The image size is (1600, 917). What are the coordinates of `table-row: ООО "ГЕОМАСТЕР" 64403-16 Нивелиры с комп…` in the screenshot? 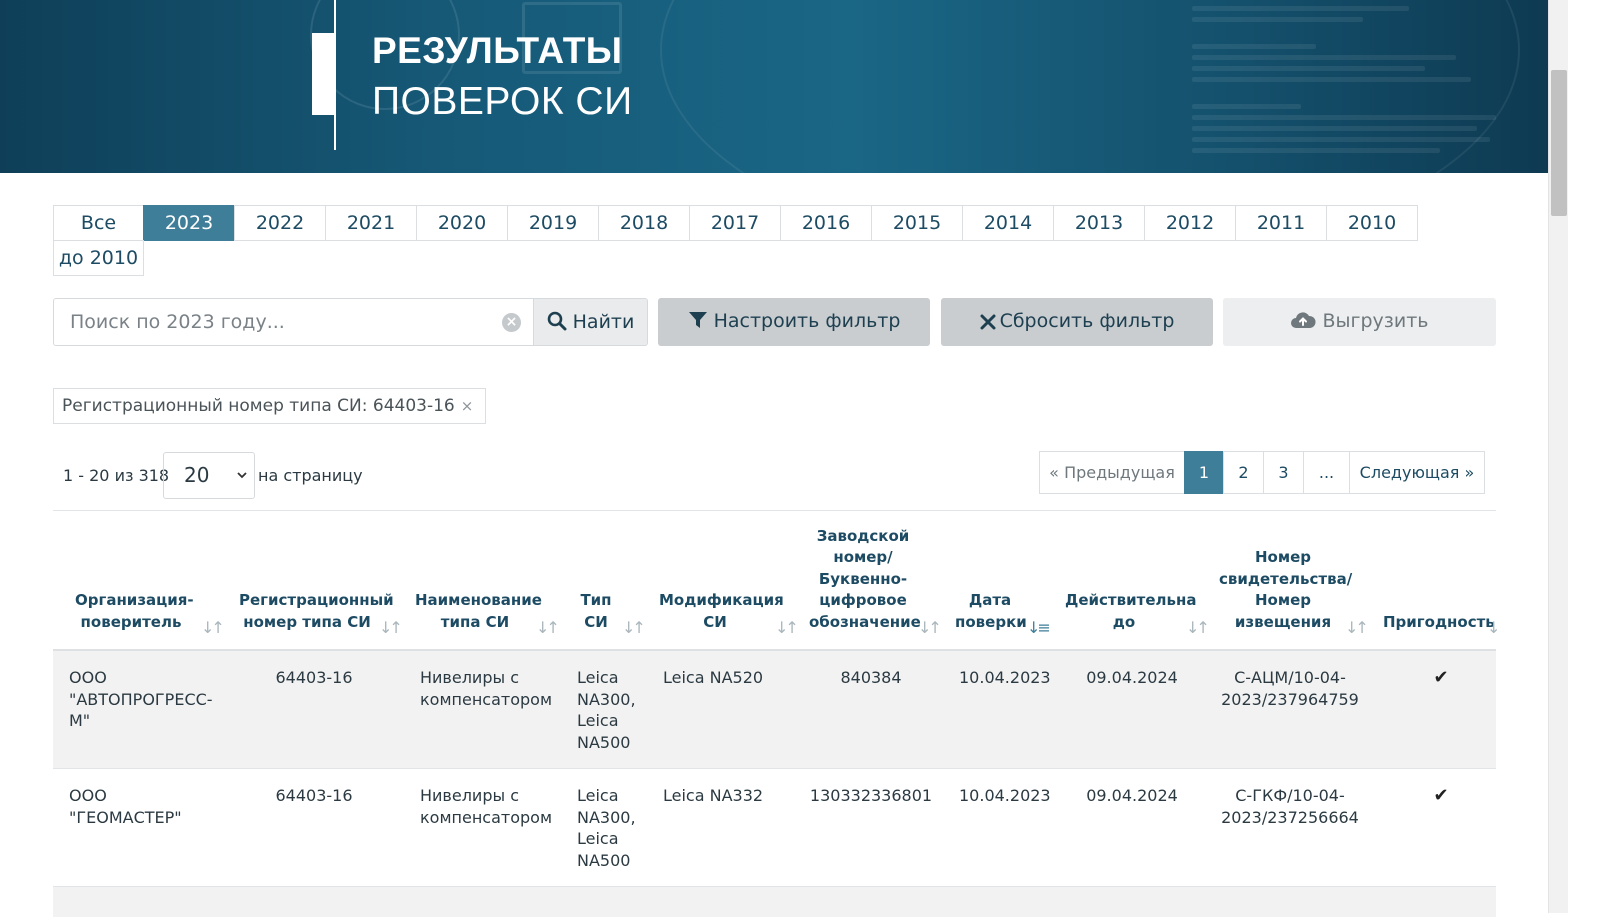 It's located at (774, 828).